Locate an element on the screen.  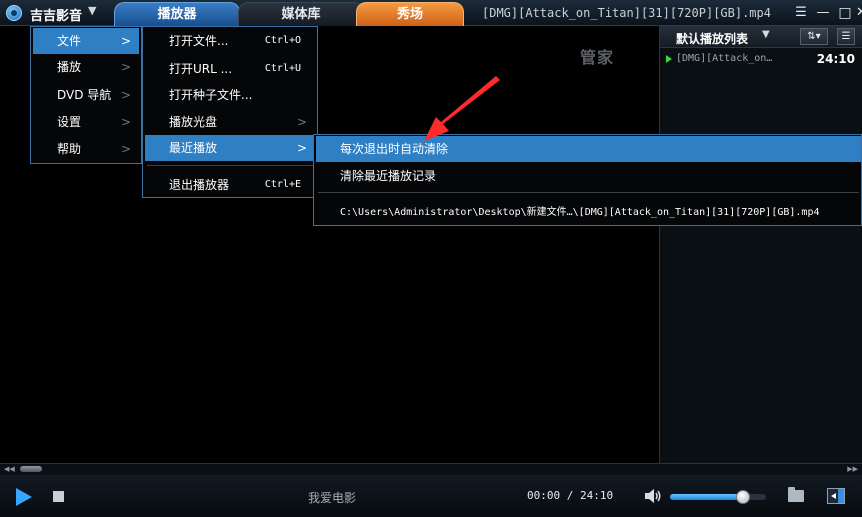
seek-thumb is located at coordinates (31, 469).